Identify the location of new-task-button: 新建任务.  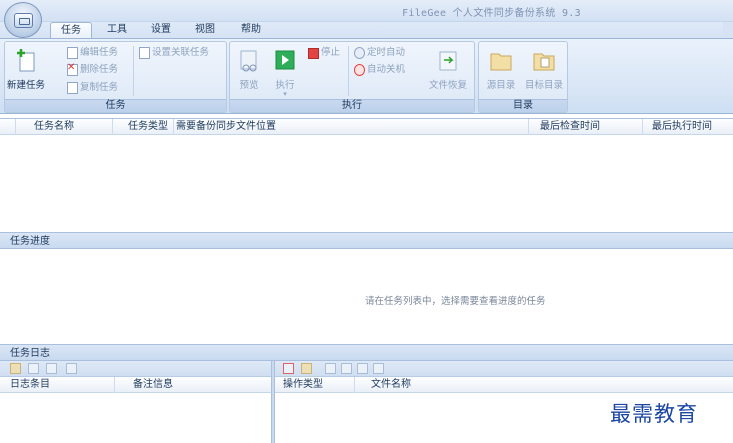
(26, 69).